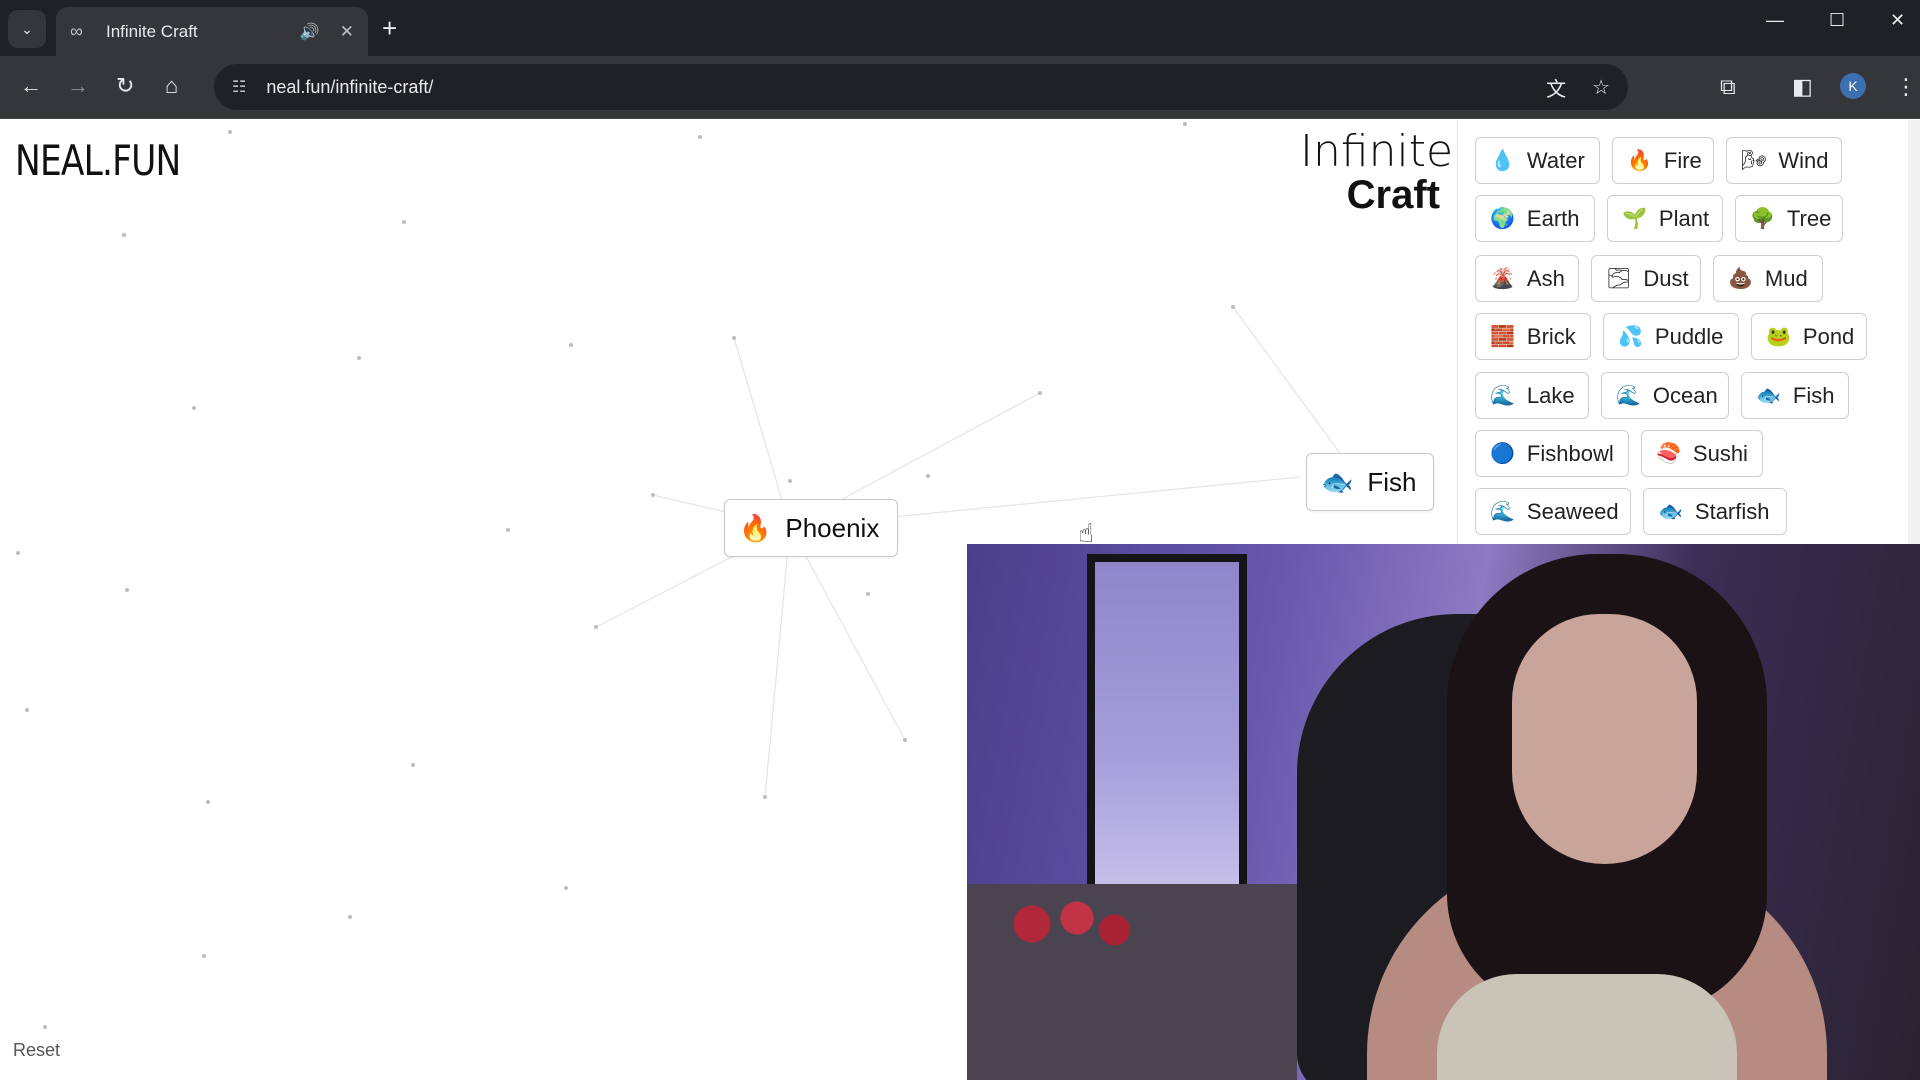 The height and width of the screenshot is (1080, 1920). Describe the element at coordinates (1775, 20) in the screenshot. I see `minimize-icon: —` at that location.